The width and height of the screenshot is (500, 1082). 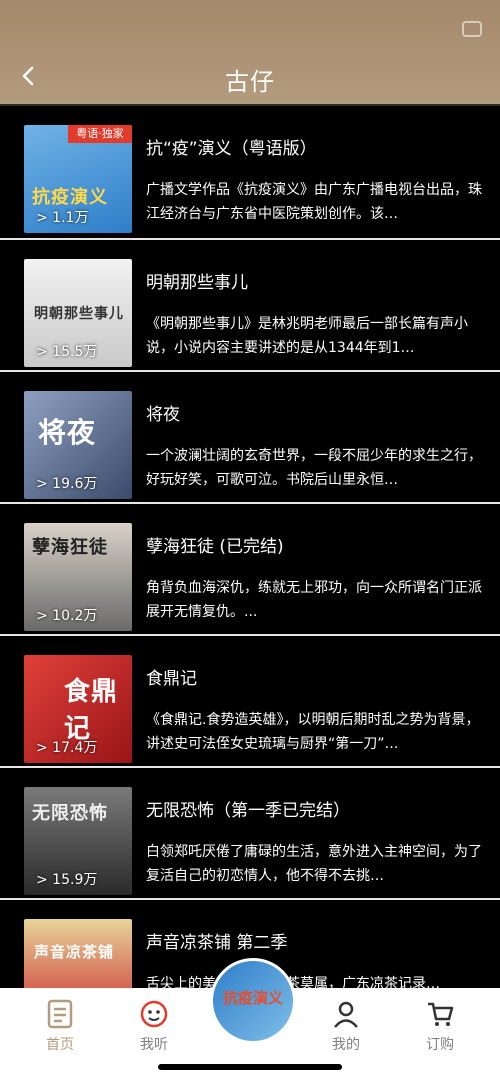 I want to click on now-playing-cover: 抗疫演义, so click(x=253, y=1001).